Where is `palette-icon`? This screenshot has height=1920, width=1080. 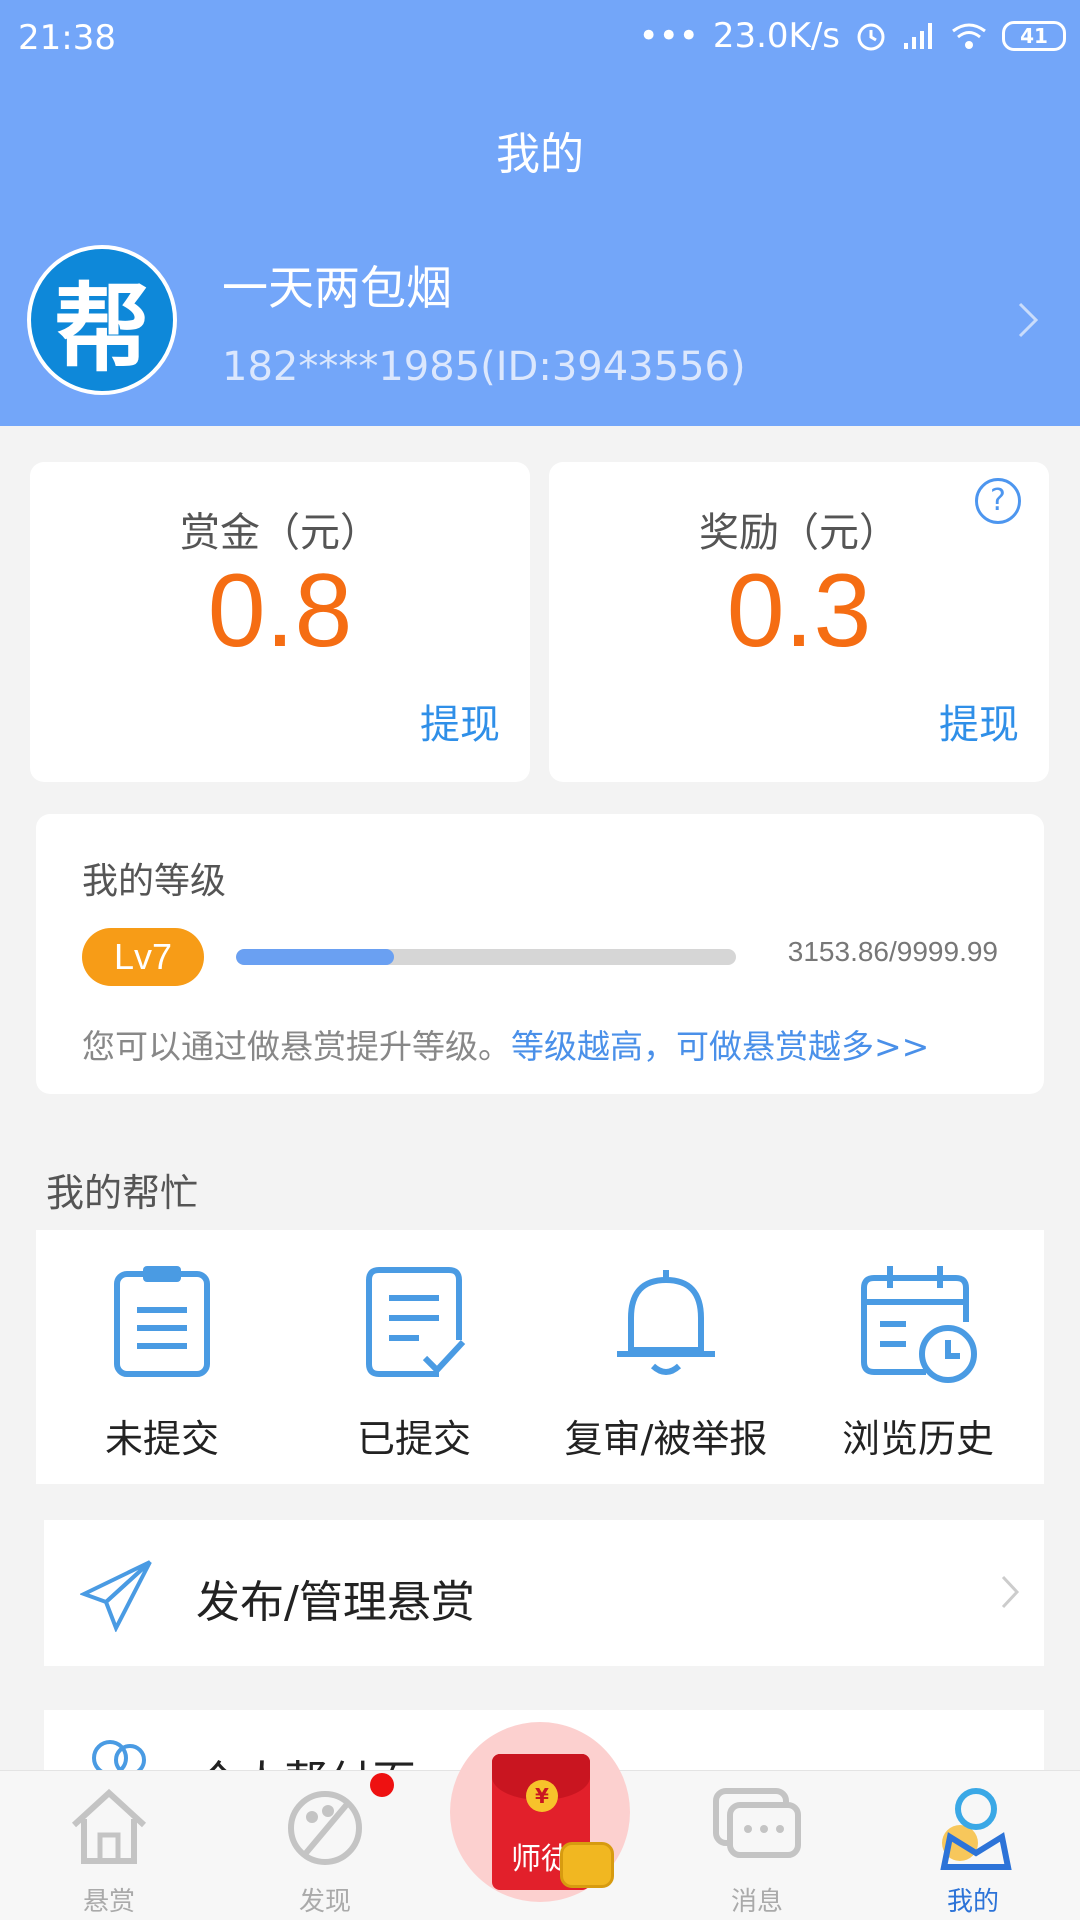 palette-icon is located at coordinates (325, 1828).